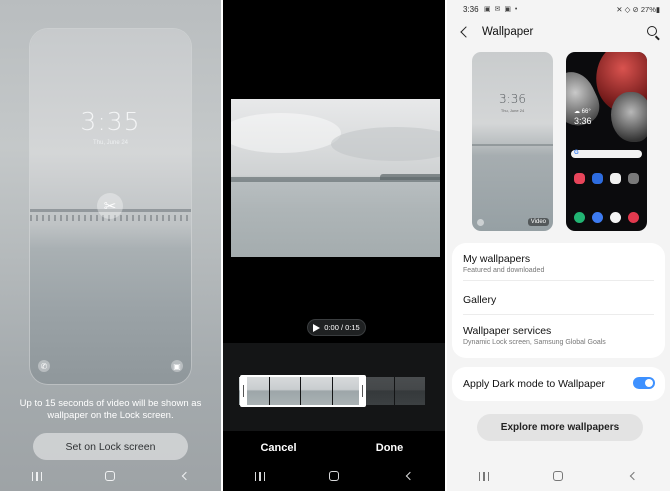  I want to click on search-icon, so click(652, 31).